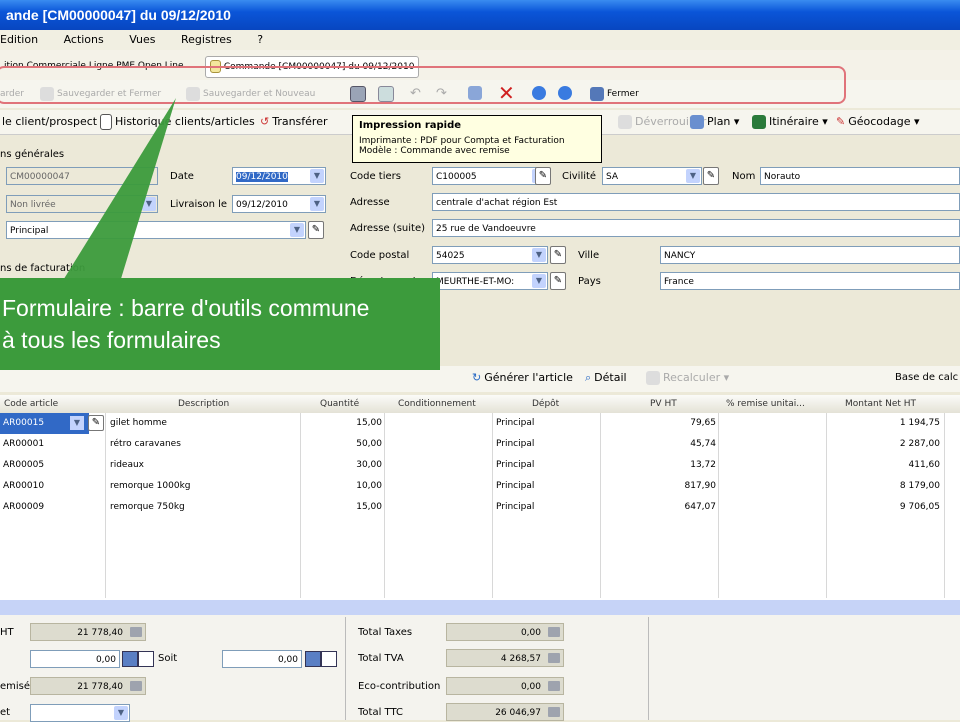 Image resolution: width=960 pixels, height=722 pixels. What do you see at coordinates (186, 308) in the screenshot?
I see `callout-line1: Formulaire : barre d'outils commune` at bounding box center [186, 308].